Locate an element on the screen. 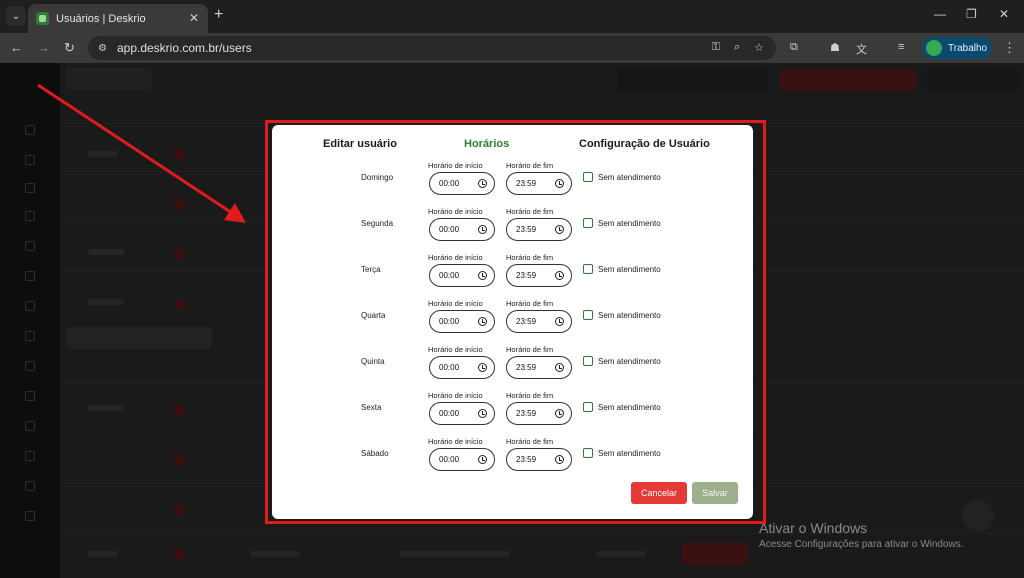 The width and height of the screenshot is (1024, 578). tab-horarios: Horários is located at coordinates (486, 144).